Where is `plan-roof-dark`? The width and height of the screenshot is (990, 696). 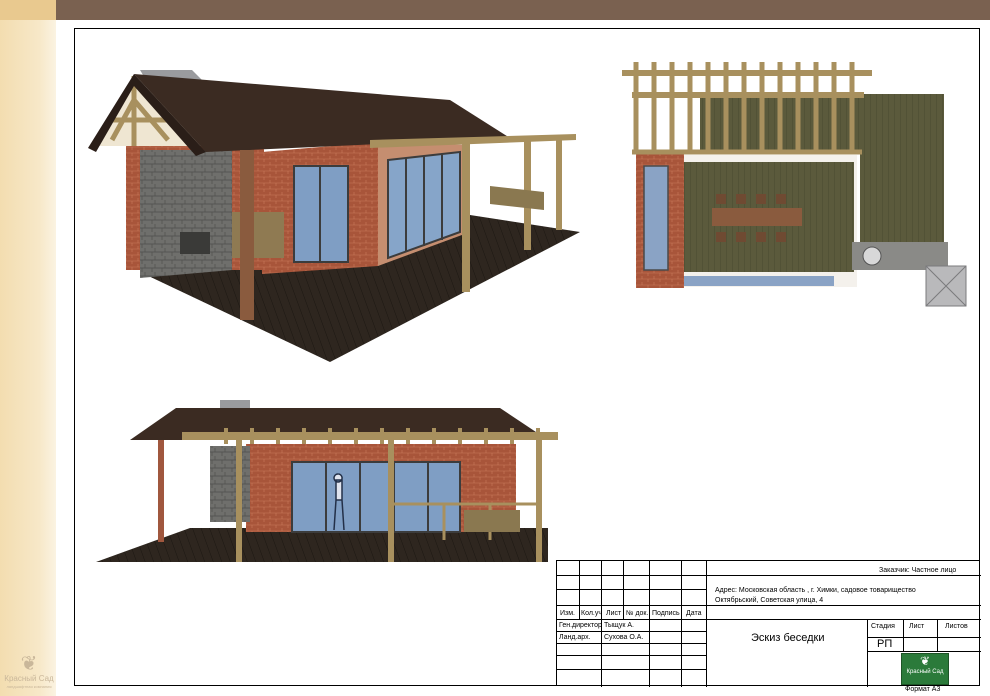 plan-roof-dark is located at coordinates (902, 180).